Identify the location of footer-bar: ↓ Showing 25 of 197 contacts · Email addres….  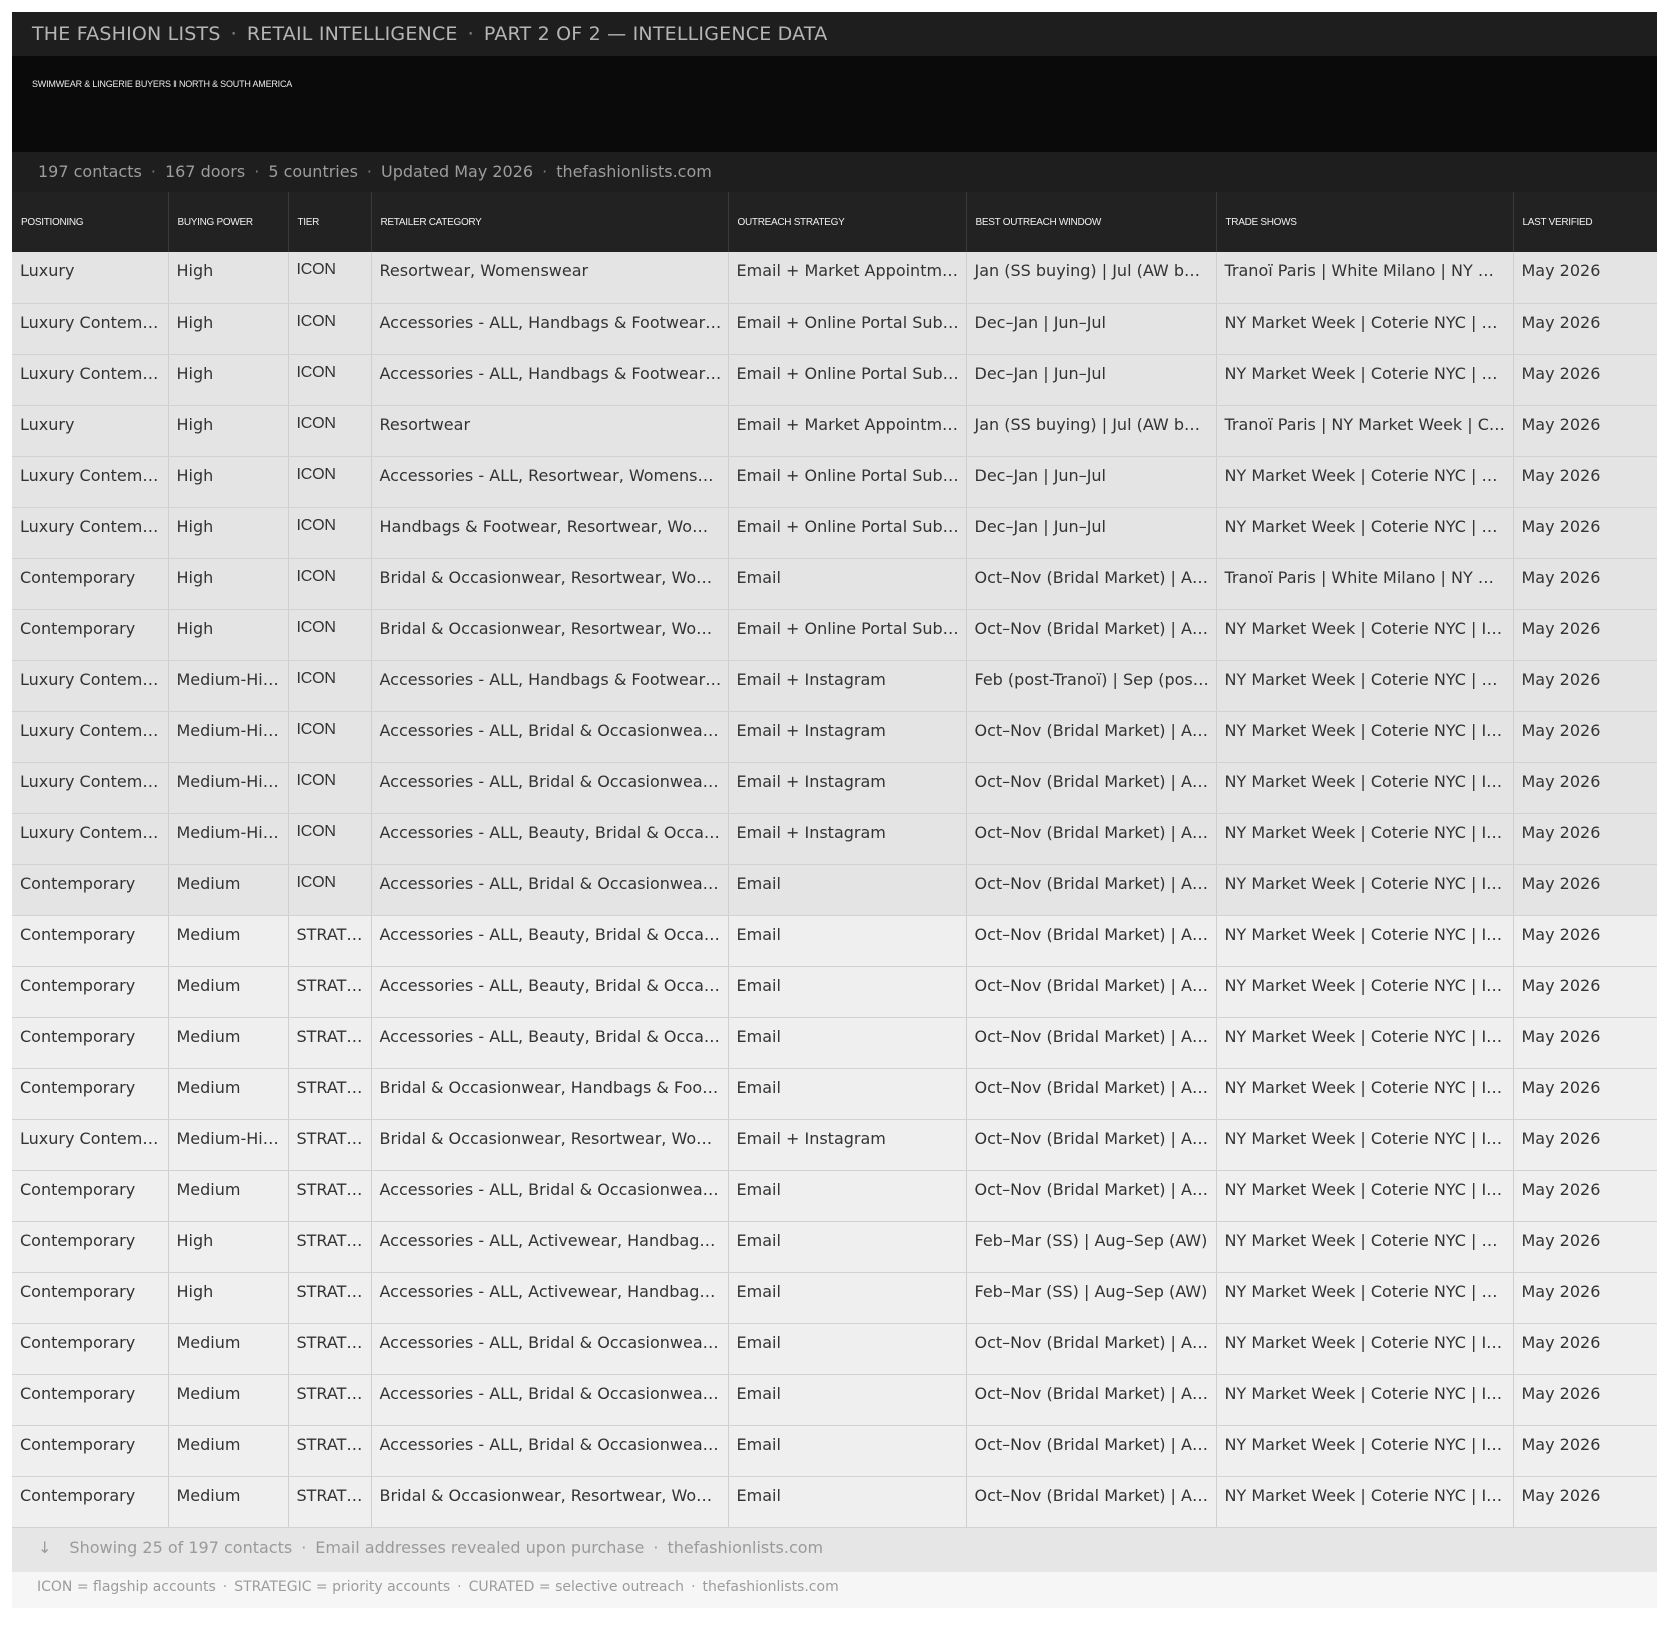
(834, 1549).